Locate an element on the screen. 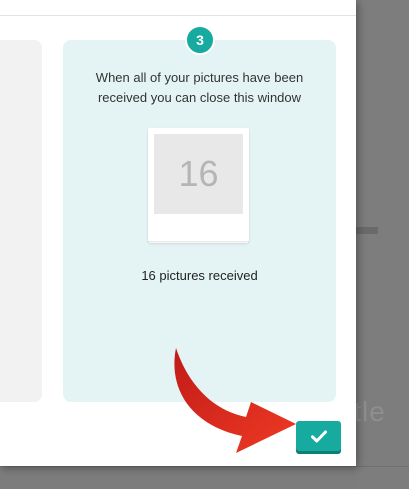  step-instruction-line-1: When all of your pictures have been is located at coordinates (199, 77).